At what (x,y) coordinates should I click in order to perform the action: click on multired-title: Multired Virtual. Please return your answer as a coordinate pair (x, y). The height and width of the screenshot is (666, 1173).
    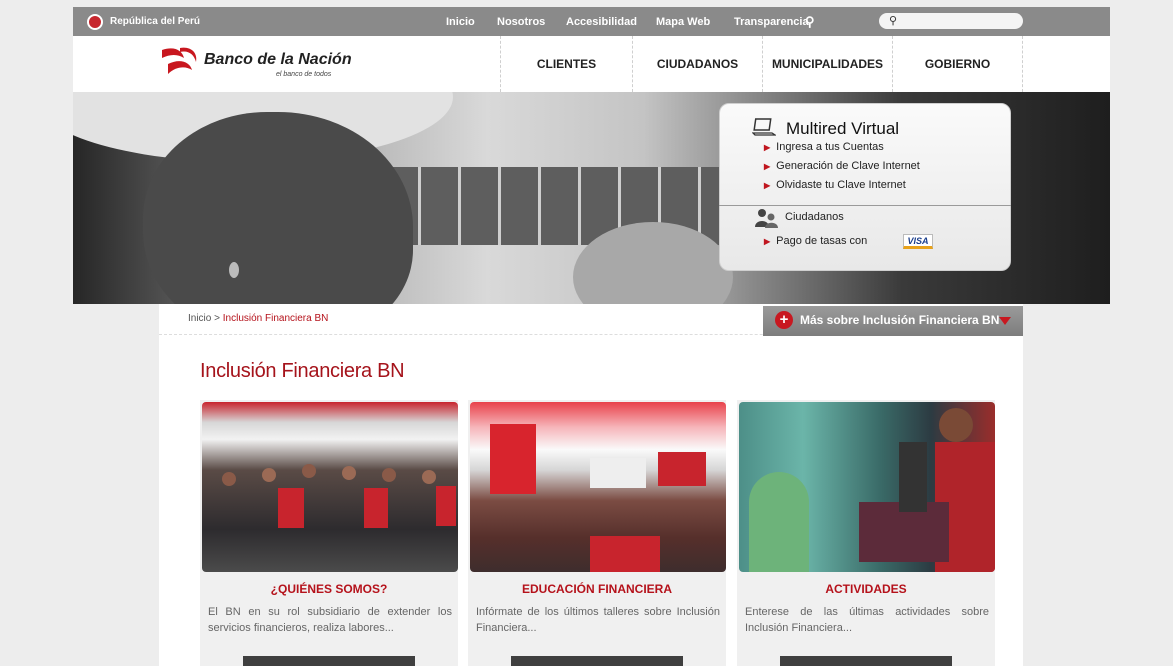
    Looking at the image, I should click on (843, 128).